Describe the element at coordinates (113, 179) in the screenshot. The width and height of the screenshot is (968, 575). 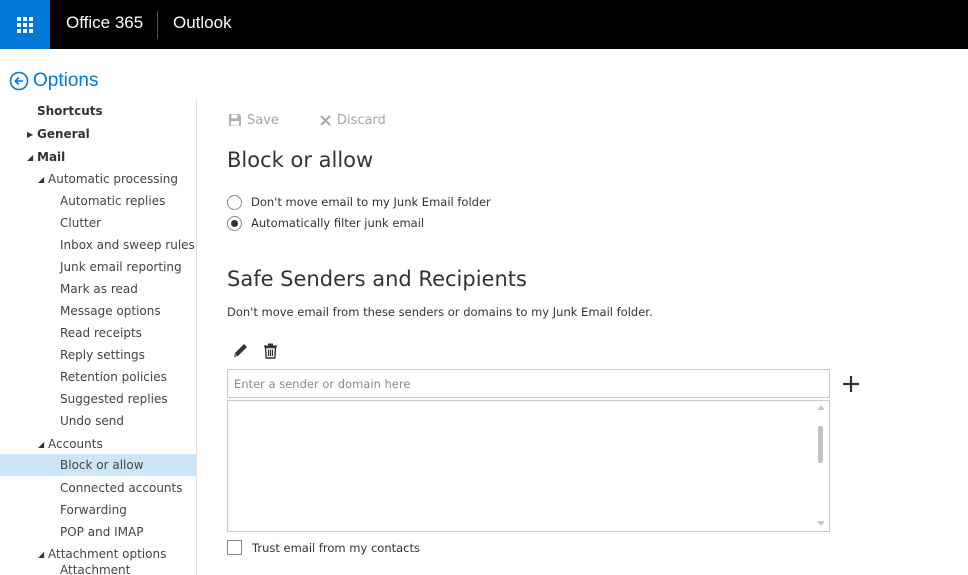
I see `sidebar-item-label: Automatic processing` at that location.